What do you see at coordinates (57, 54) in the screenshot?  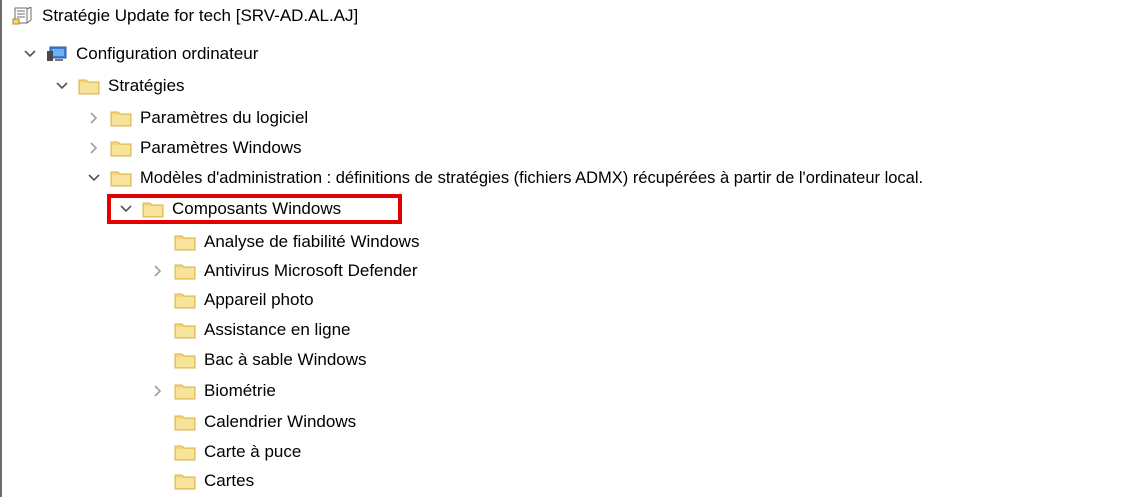 I see `computer-icon` at bounding box center [57, 54].